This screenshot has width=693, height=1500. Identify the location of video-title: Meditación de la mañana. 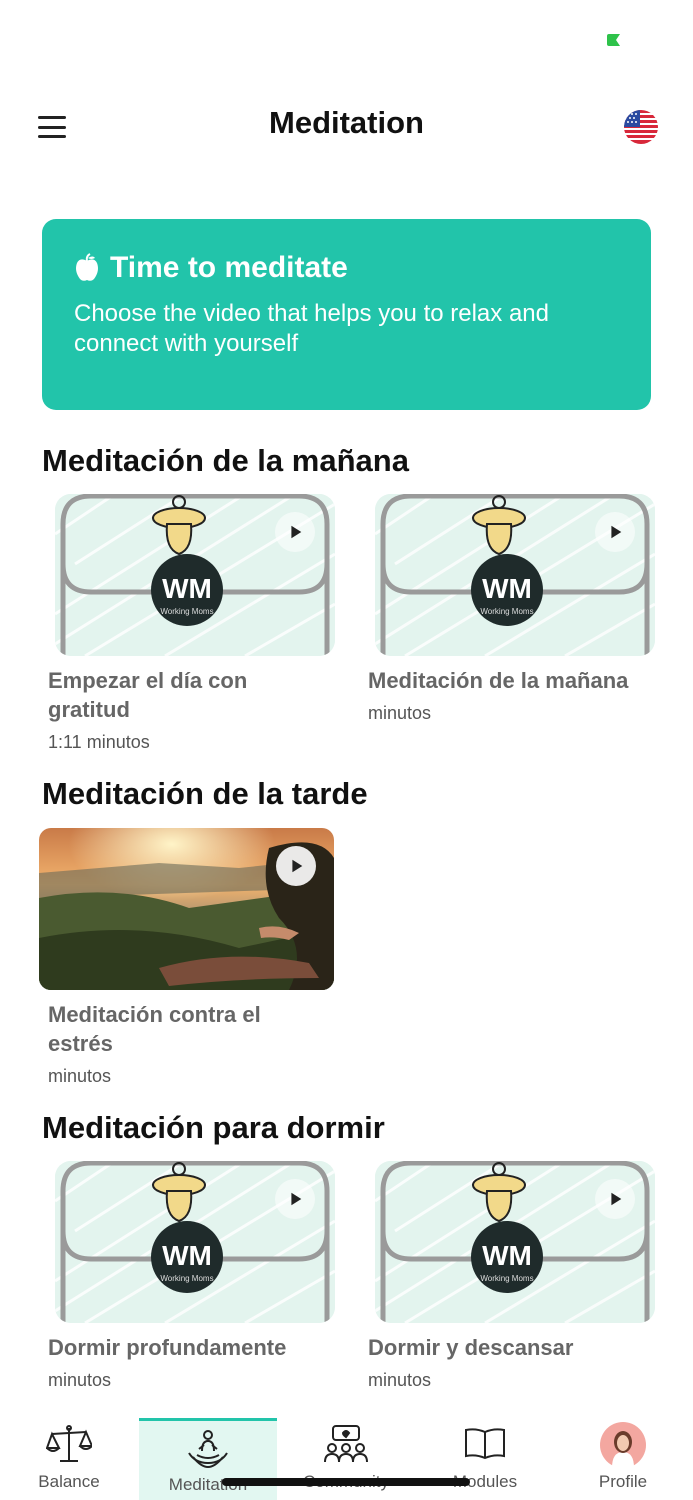
(498, 680).